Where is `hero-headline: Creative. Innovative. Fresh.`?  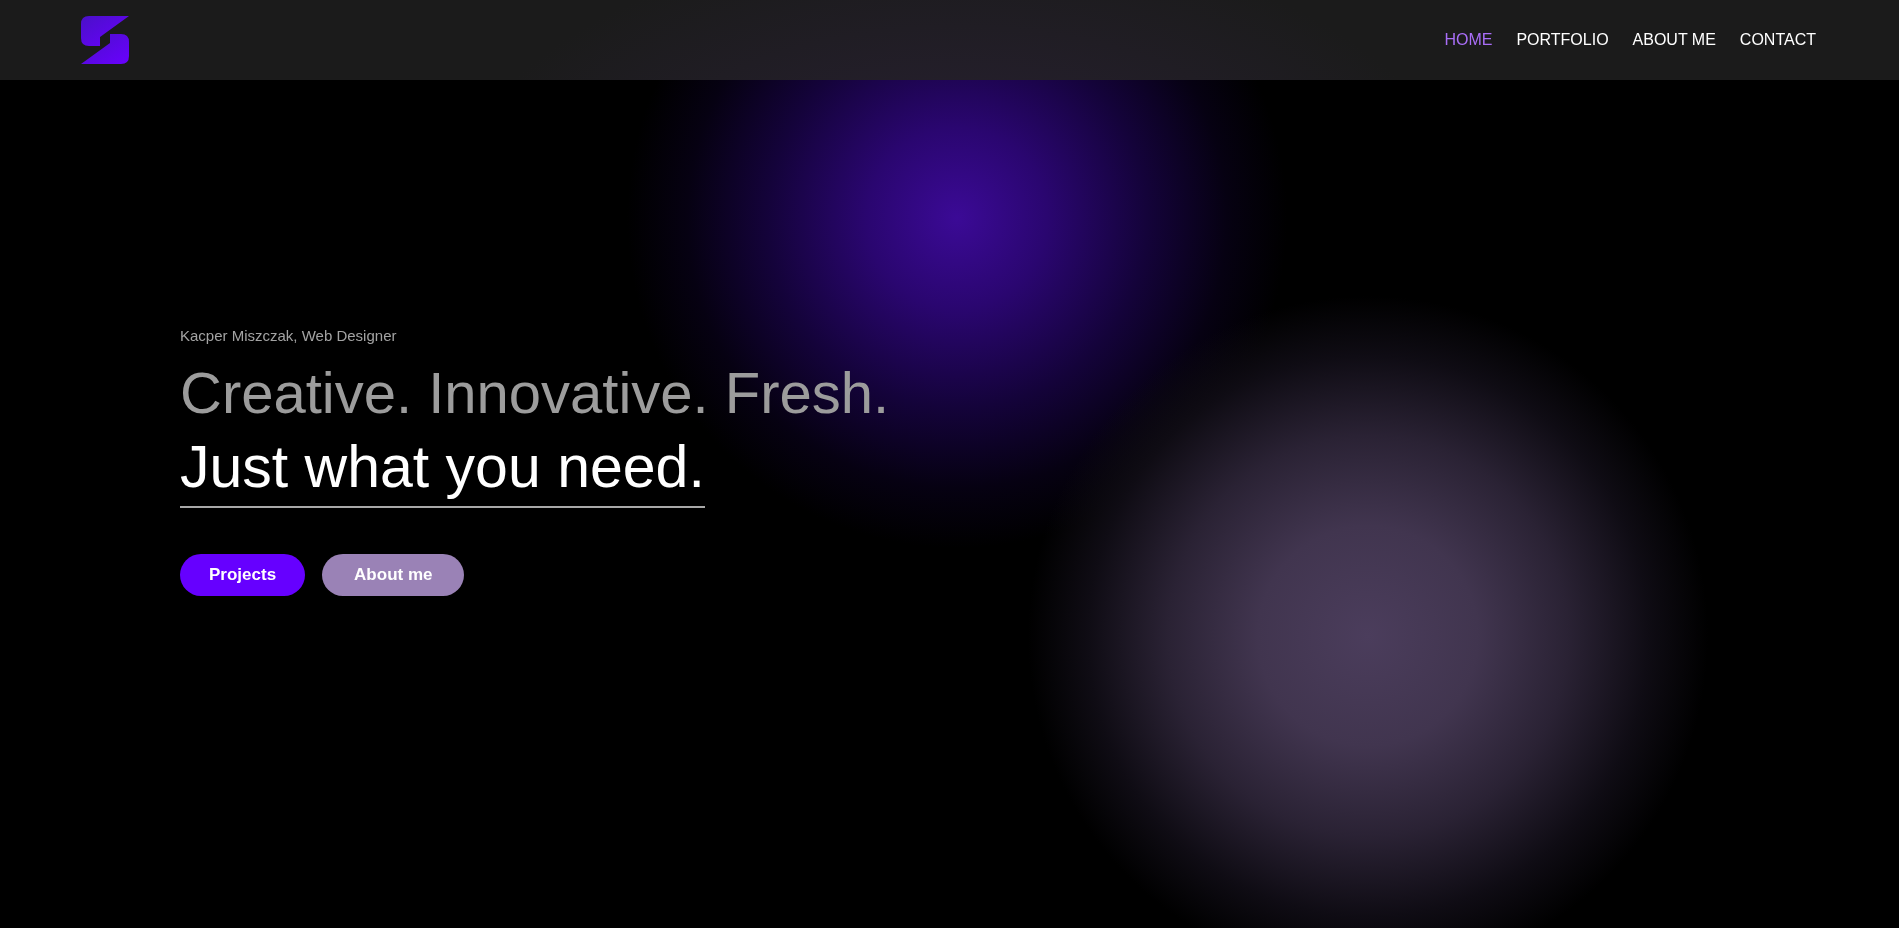 hero-headline: Creative. Innovative. Fresh. is located at coordinates (535, 393).